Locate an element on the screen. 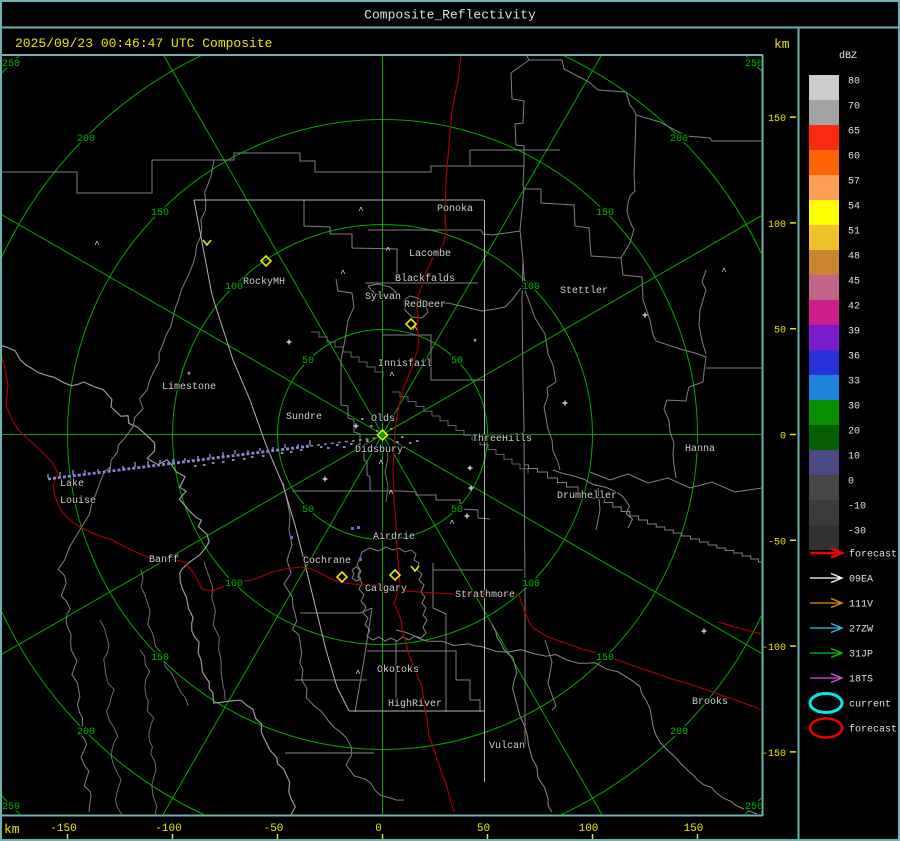 The height and width of the screenshot is (841, 900). svg-text: 54 is located at coordinates (854, 207).